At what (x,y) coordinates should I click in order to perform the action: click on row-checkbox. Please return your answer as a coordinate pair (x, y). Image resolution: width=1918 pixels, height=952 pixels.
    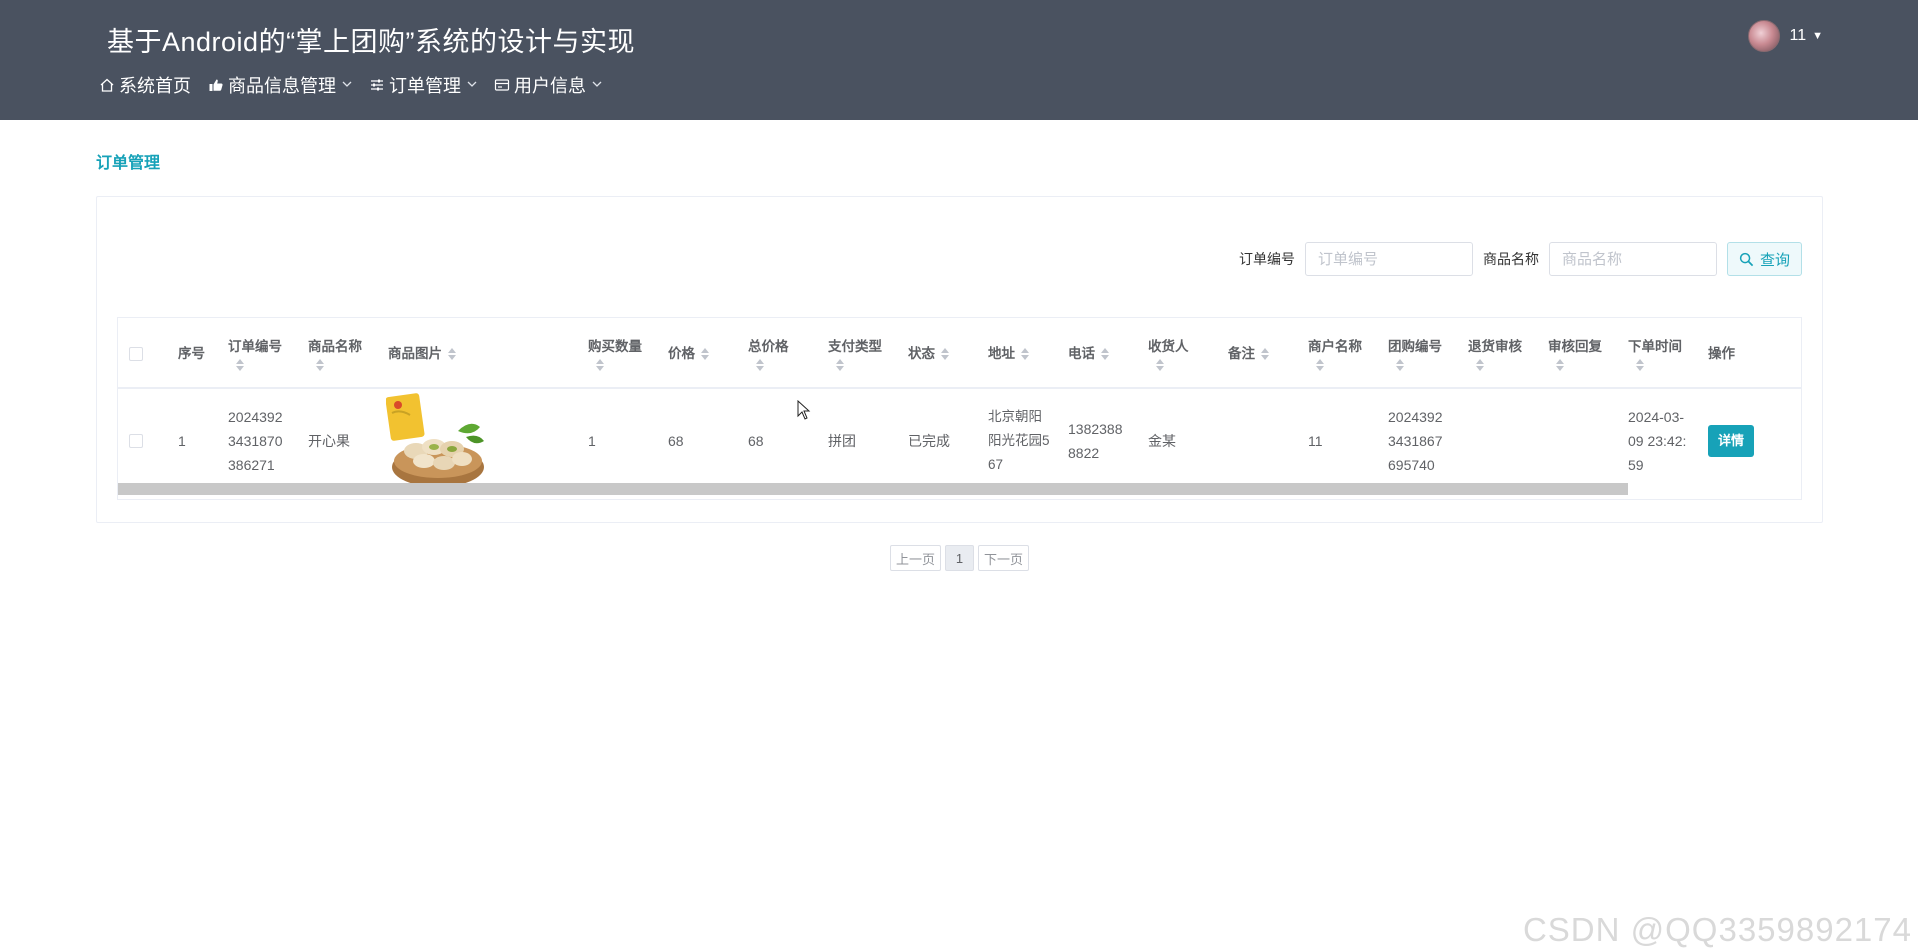
    Looking at the image, I should click on (136, 441).